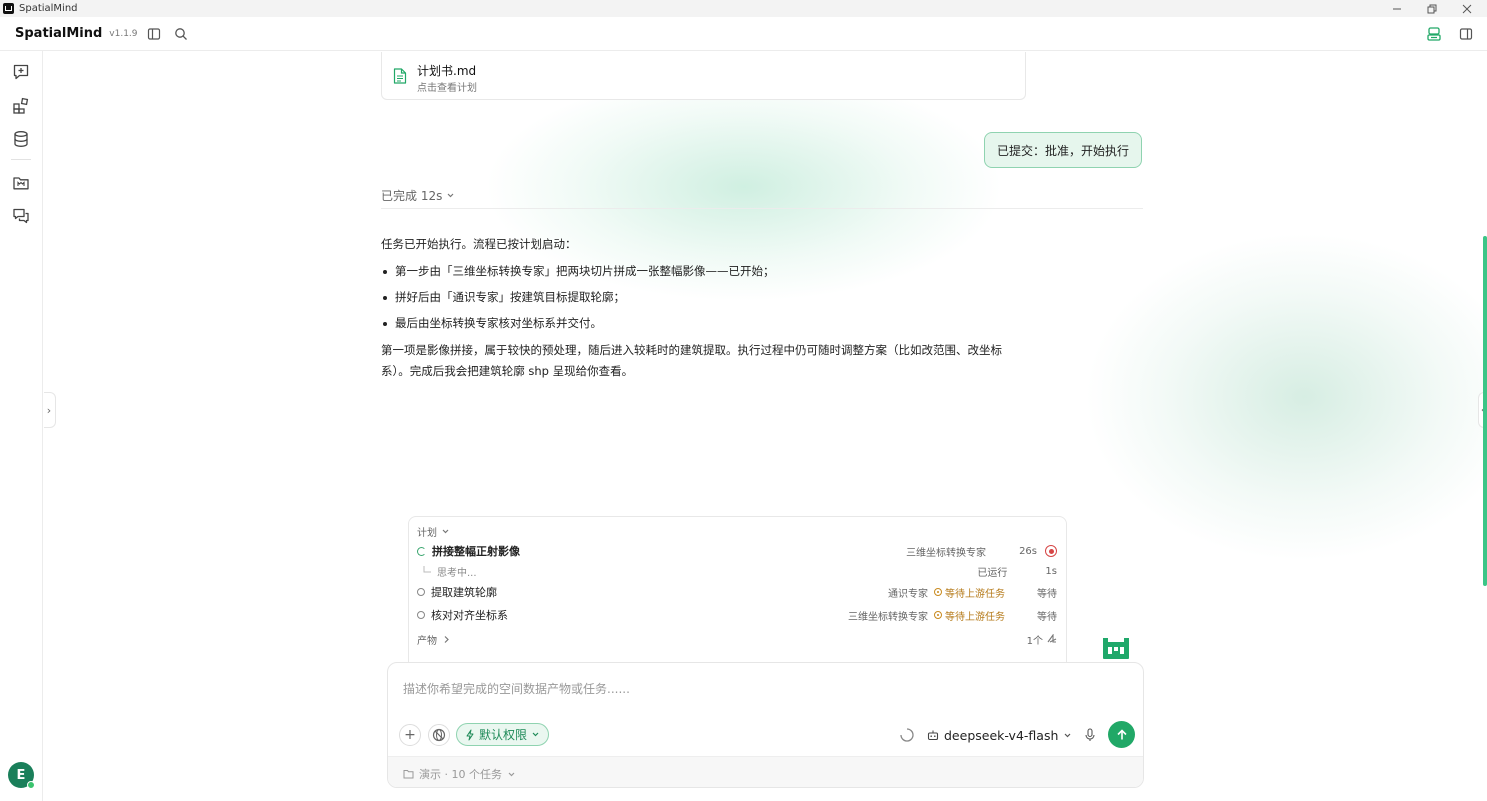  Describe the element at coordinates (737, 615) in the screenshot. I see `plan-task-row: 核对对齐坐标系 三维坐标转换专家 等待上游任务 等待` at that location.